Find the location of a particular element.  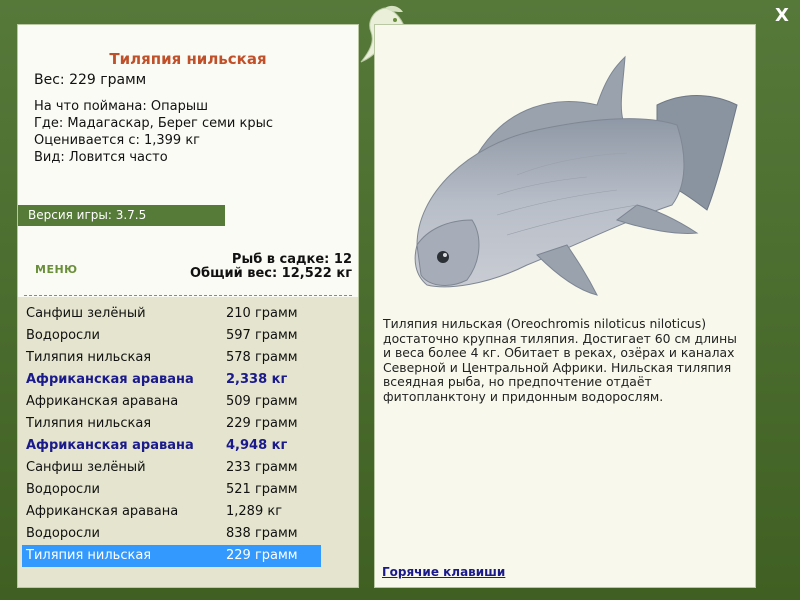

fish-place: Где: Мадагаскар, Берег семи крыс is located at coordinates (154, 123).